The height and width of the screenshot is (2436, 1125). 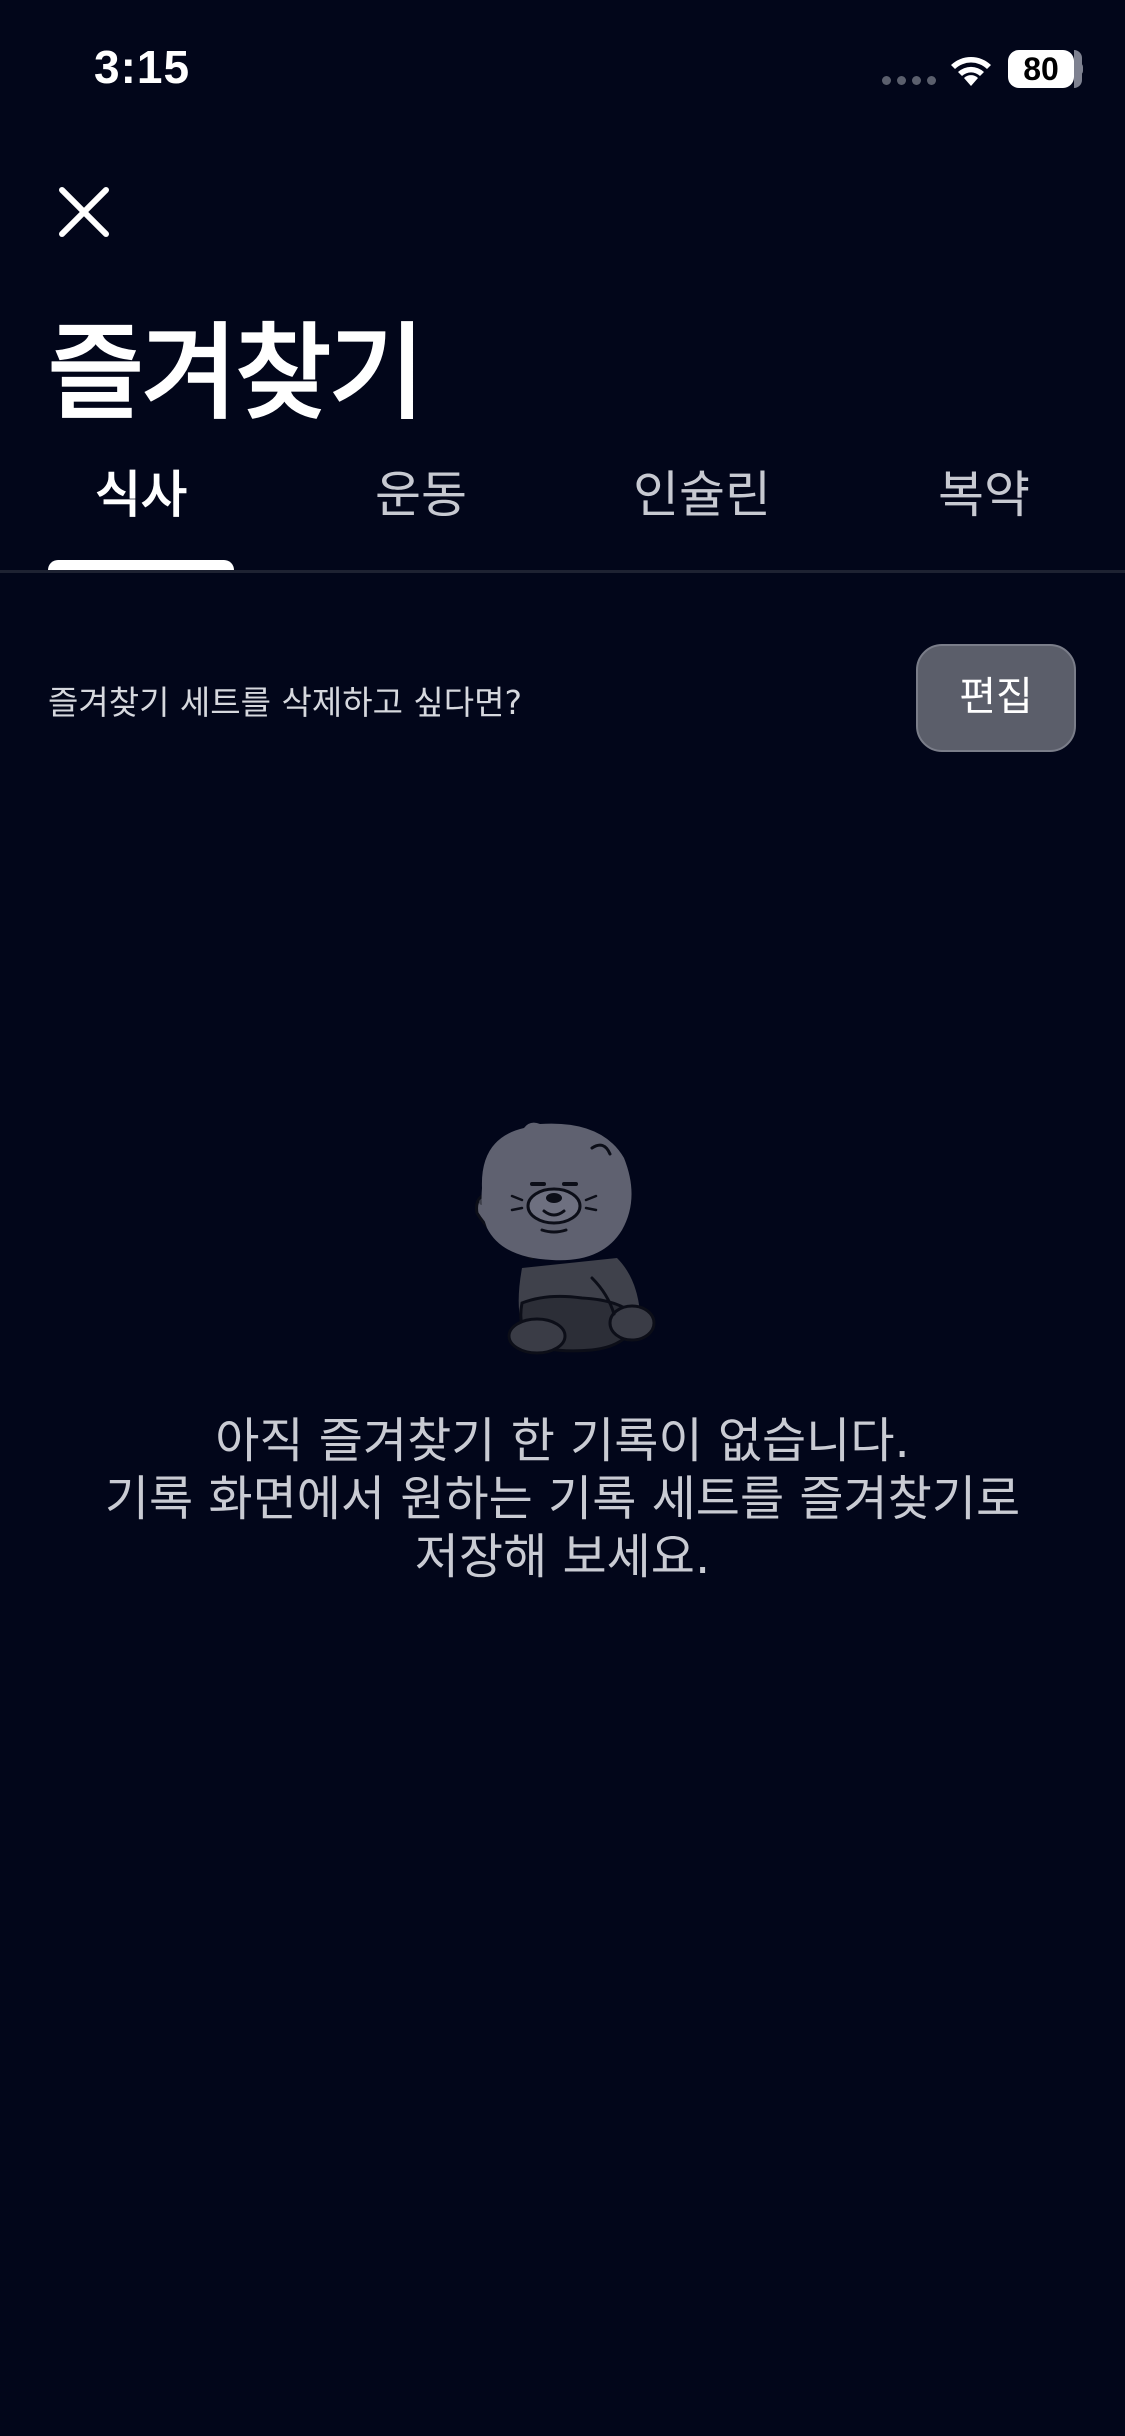 I want to click on empty-state-line-1: 아직 즐겨찾기 한 기록이 없습니다., so click(x=562, y=1441).